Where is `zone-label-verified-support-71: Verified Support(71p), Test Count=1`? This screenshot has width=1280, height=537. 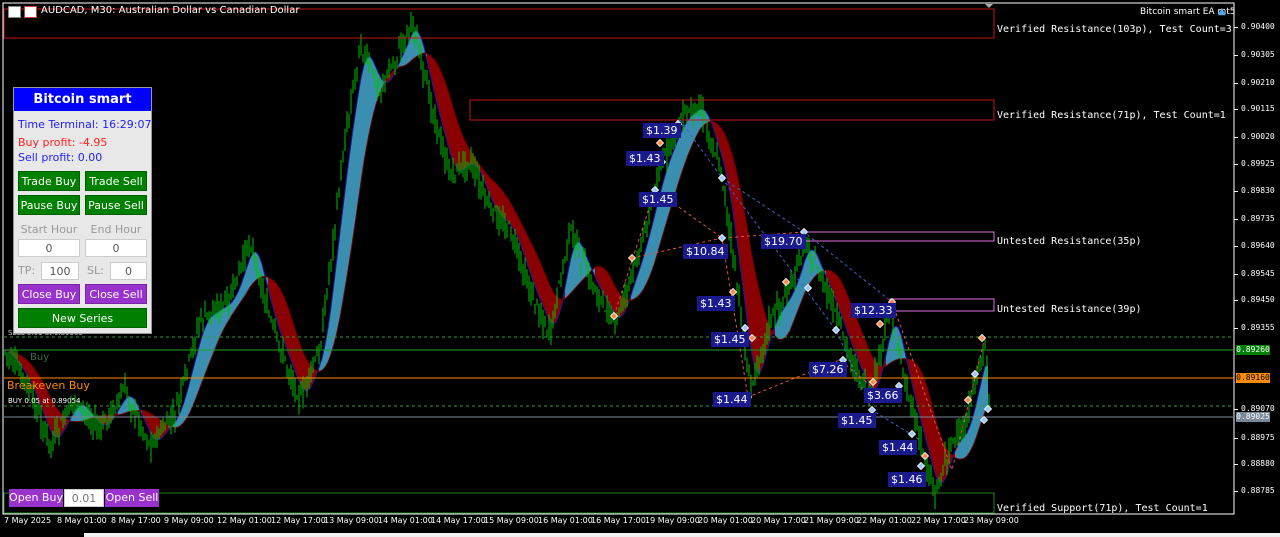 zone-label-verified-support-71: Verified Support(71p), Test Count=1 is located at coordinates (1102, 508).